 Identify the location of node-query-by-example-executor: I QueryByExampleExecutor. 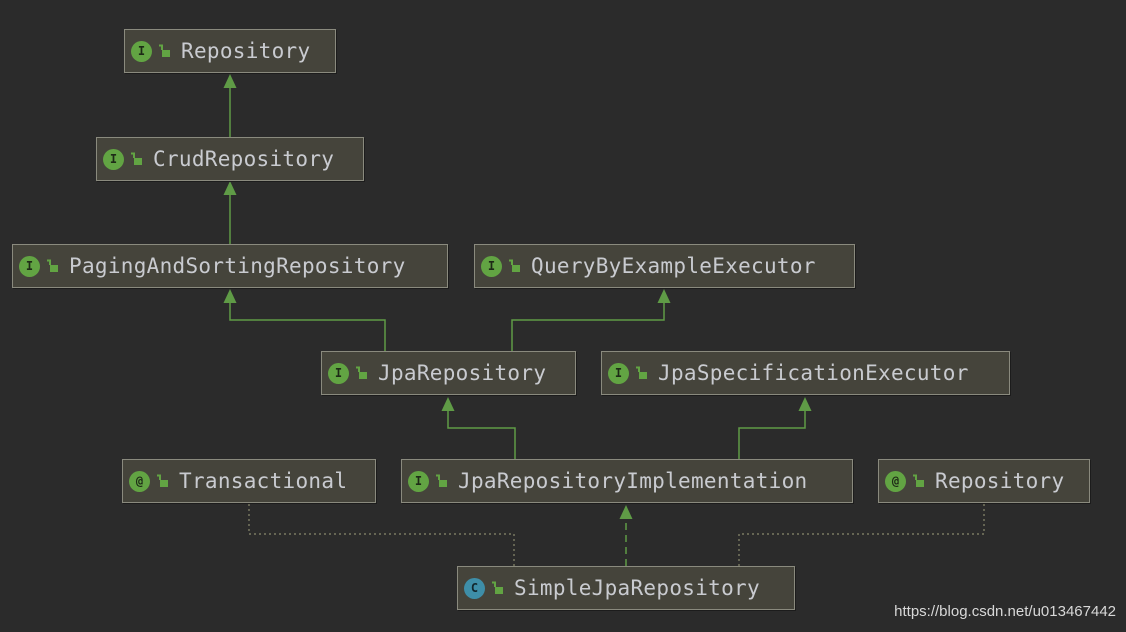
(664, 266).